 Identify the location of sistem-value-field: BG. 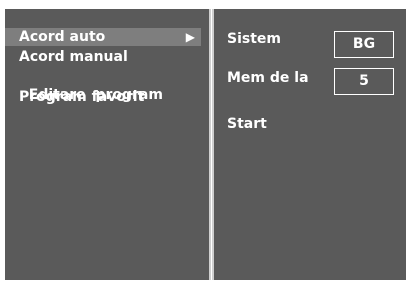
(364, 44).